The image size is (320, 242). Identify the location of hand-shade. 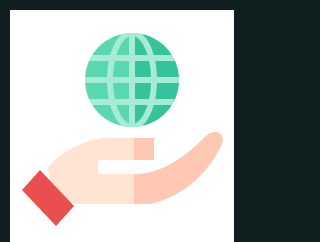
(144, 149).